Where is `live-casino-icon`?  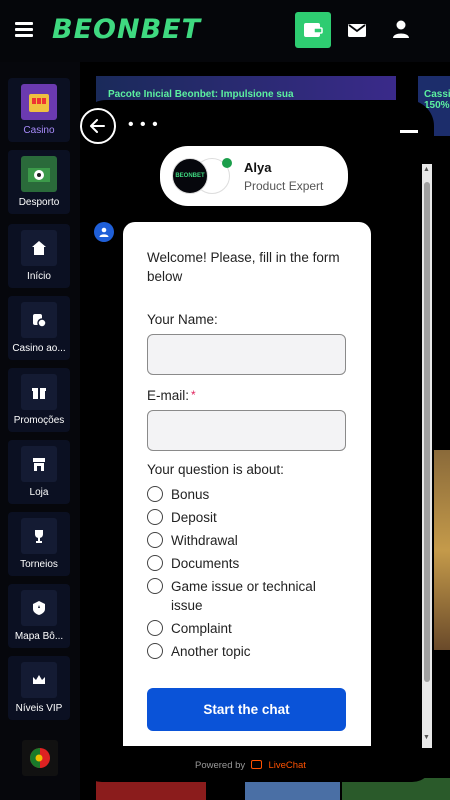
live-casino-icon is located at coordinates (39, 320).